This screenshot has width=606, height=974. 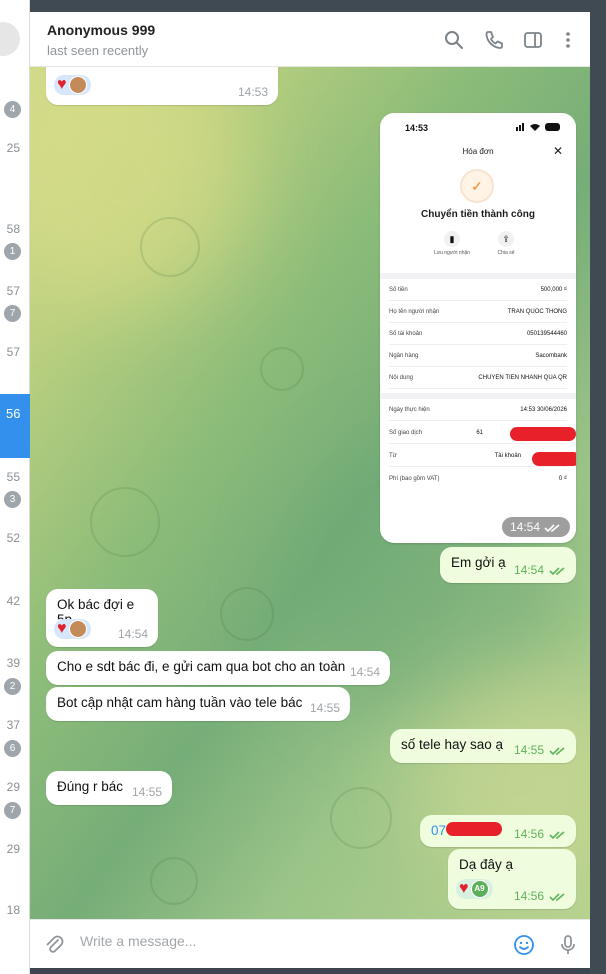 What do you see at coordinates (406, 334) in the screenshot?
I see `row-key: Số tài khoản` at bounding box center [406, 334].